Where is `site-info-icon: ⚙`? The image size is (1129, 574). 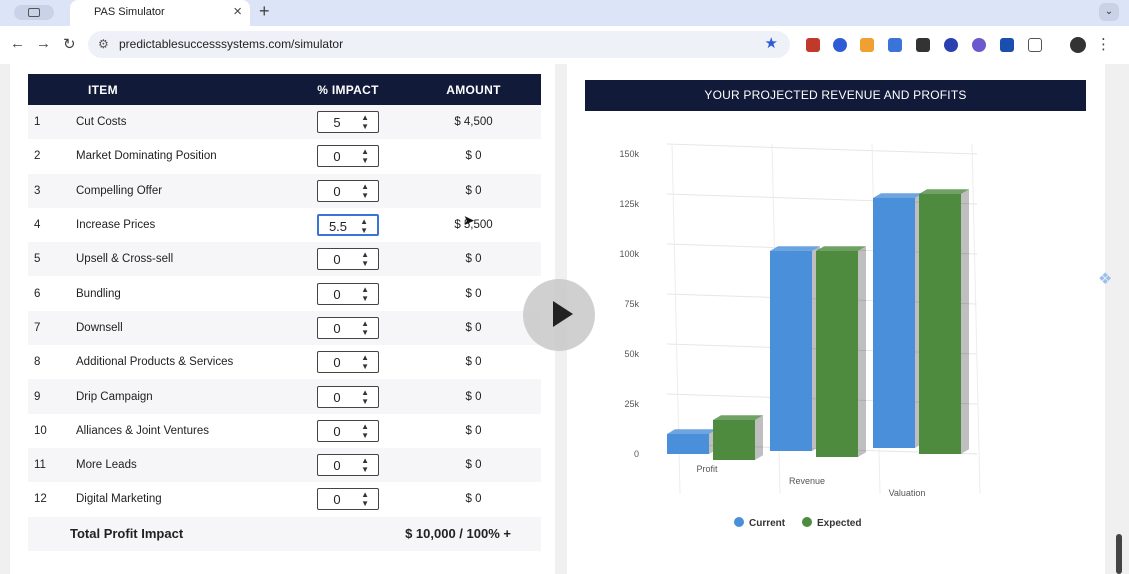 site-info-icon: ⚙ is located at coordinates (103, 44).